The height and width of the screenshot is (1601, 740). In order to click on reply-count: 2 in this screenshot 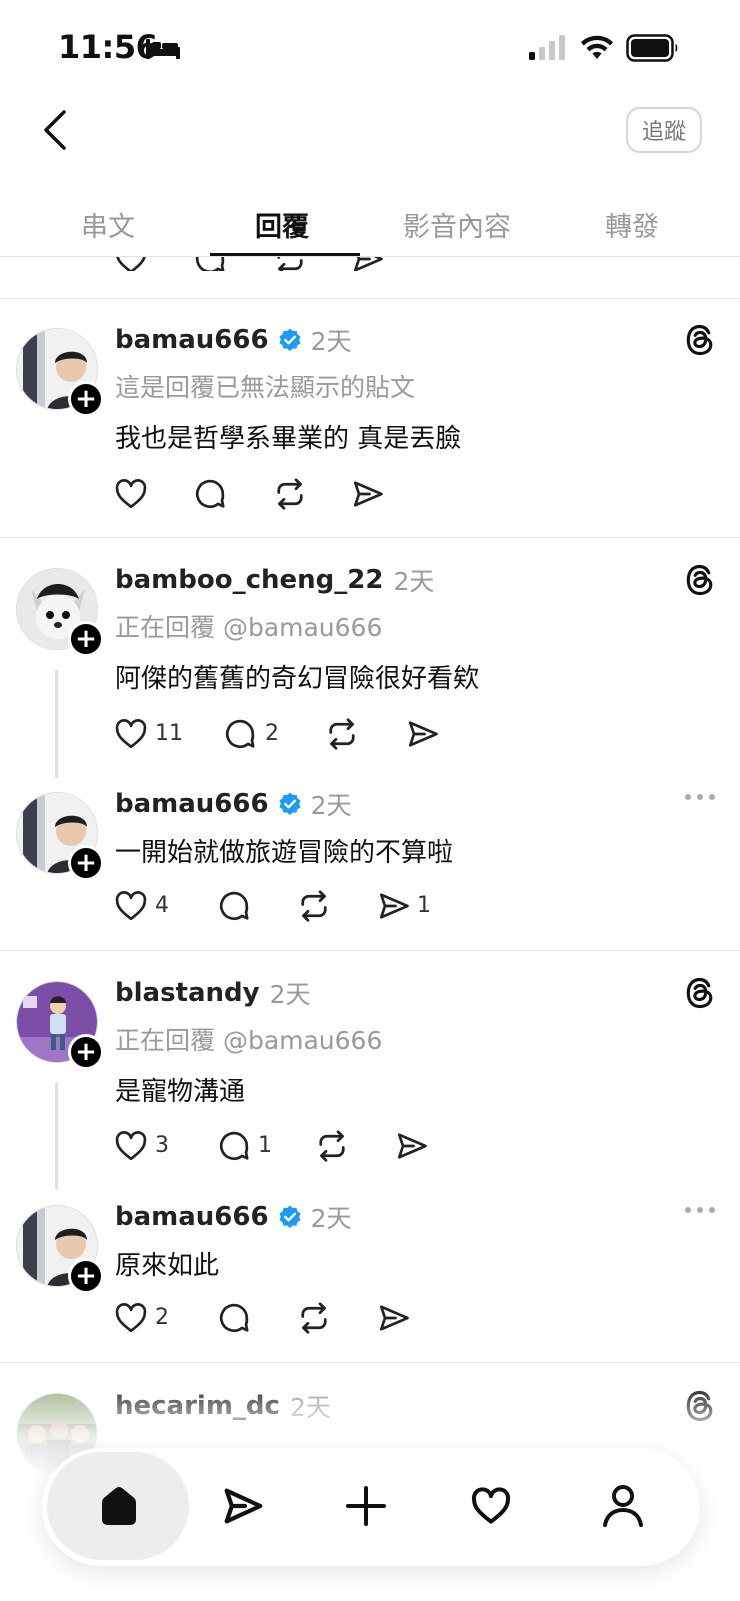, I will do `click(272, 733)`.